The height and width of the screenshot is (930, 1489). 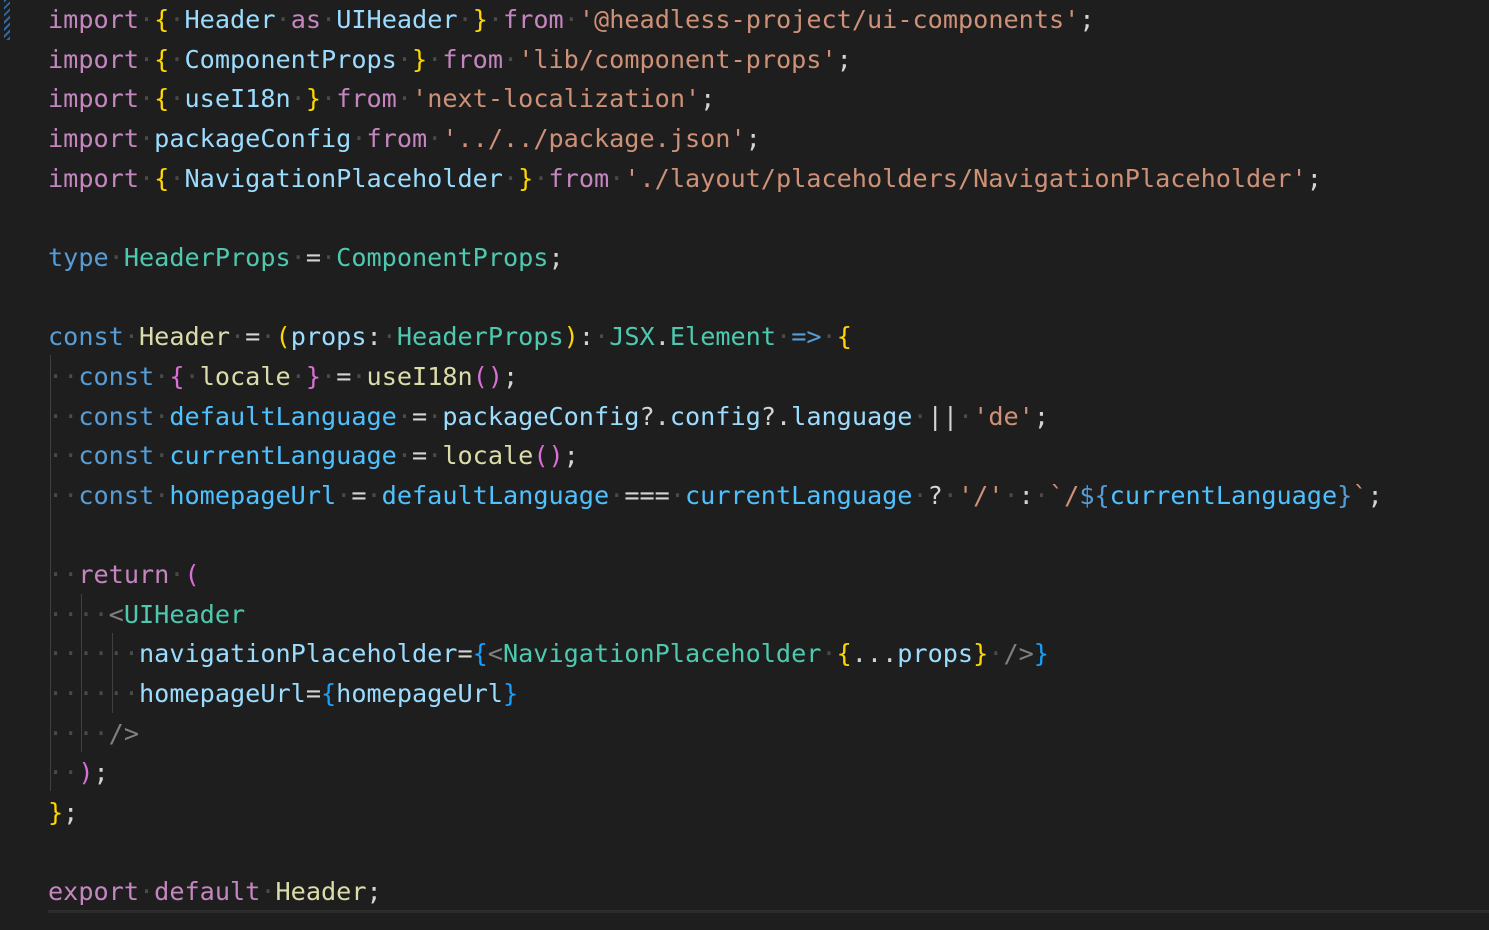 I want to click on code-token: return, so click(x=124, y=575).